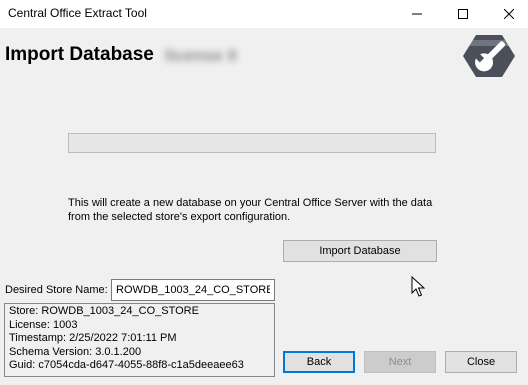 Image resolution: width=528 pixels, height=385 pixels. Describe the element at coordinates (93, 338) in the screenshot. I see `detail-timestamp: Timestamp: 2/25/2022 7:01:11 PM` at that location.